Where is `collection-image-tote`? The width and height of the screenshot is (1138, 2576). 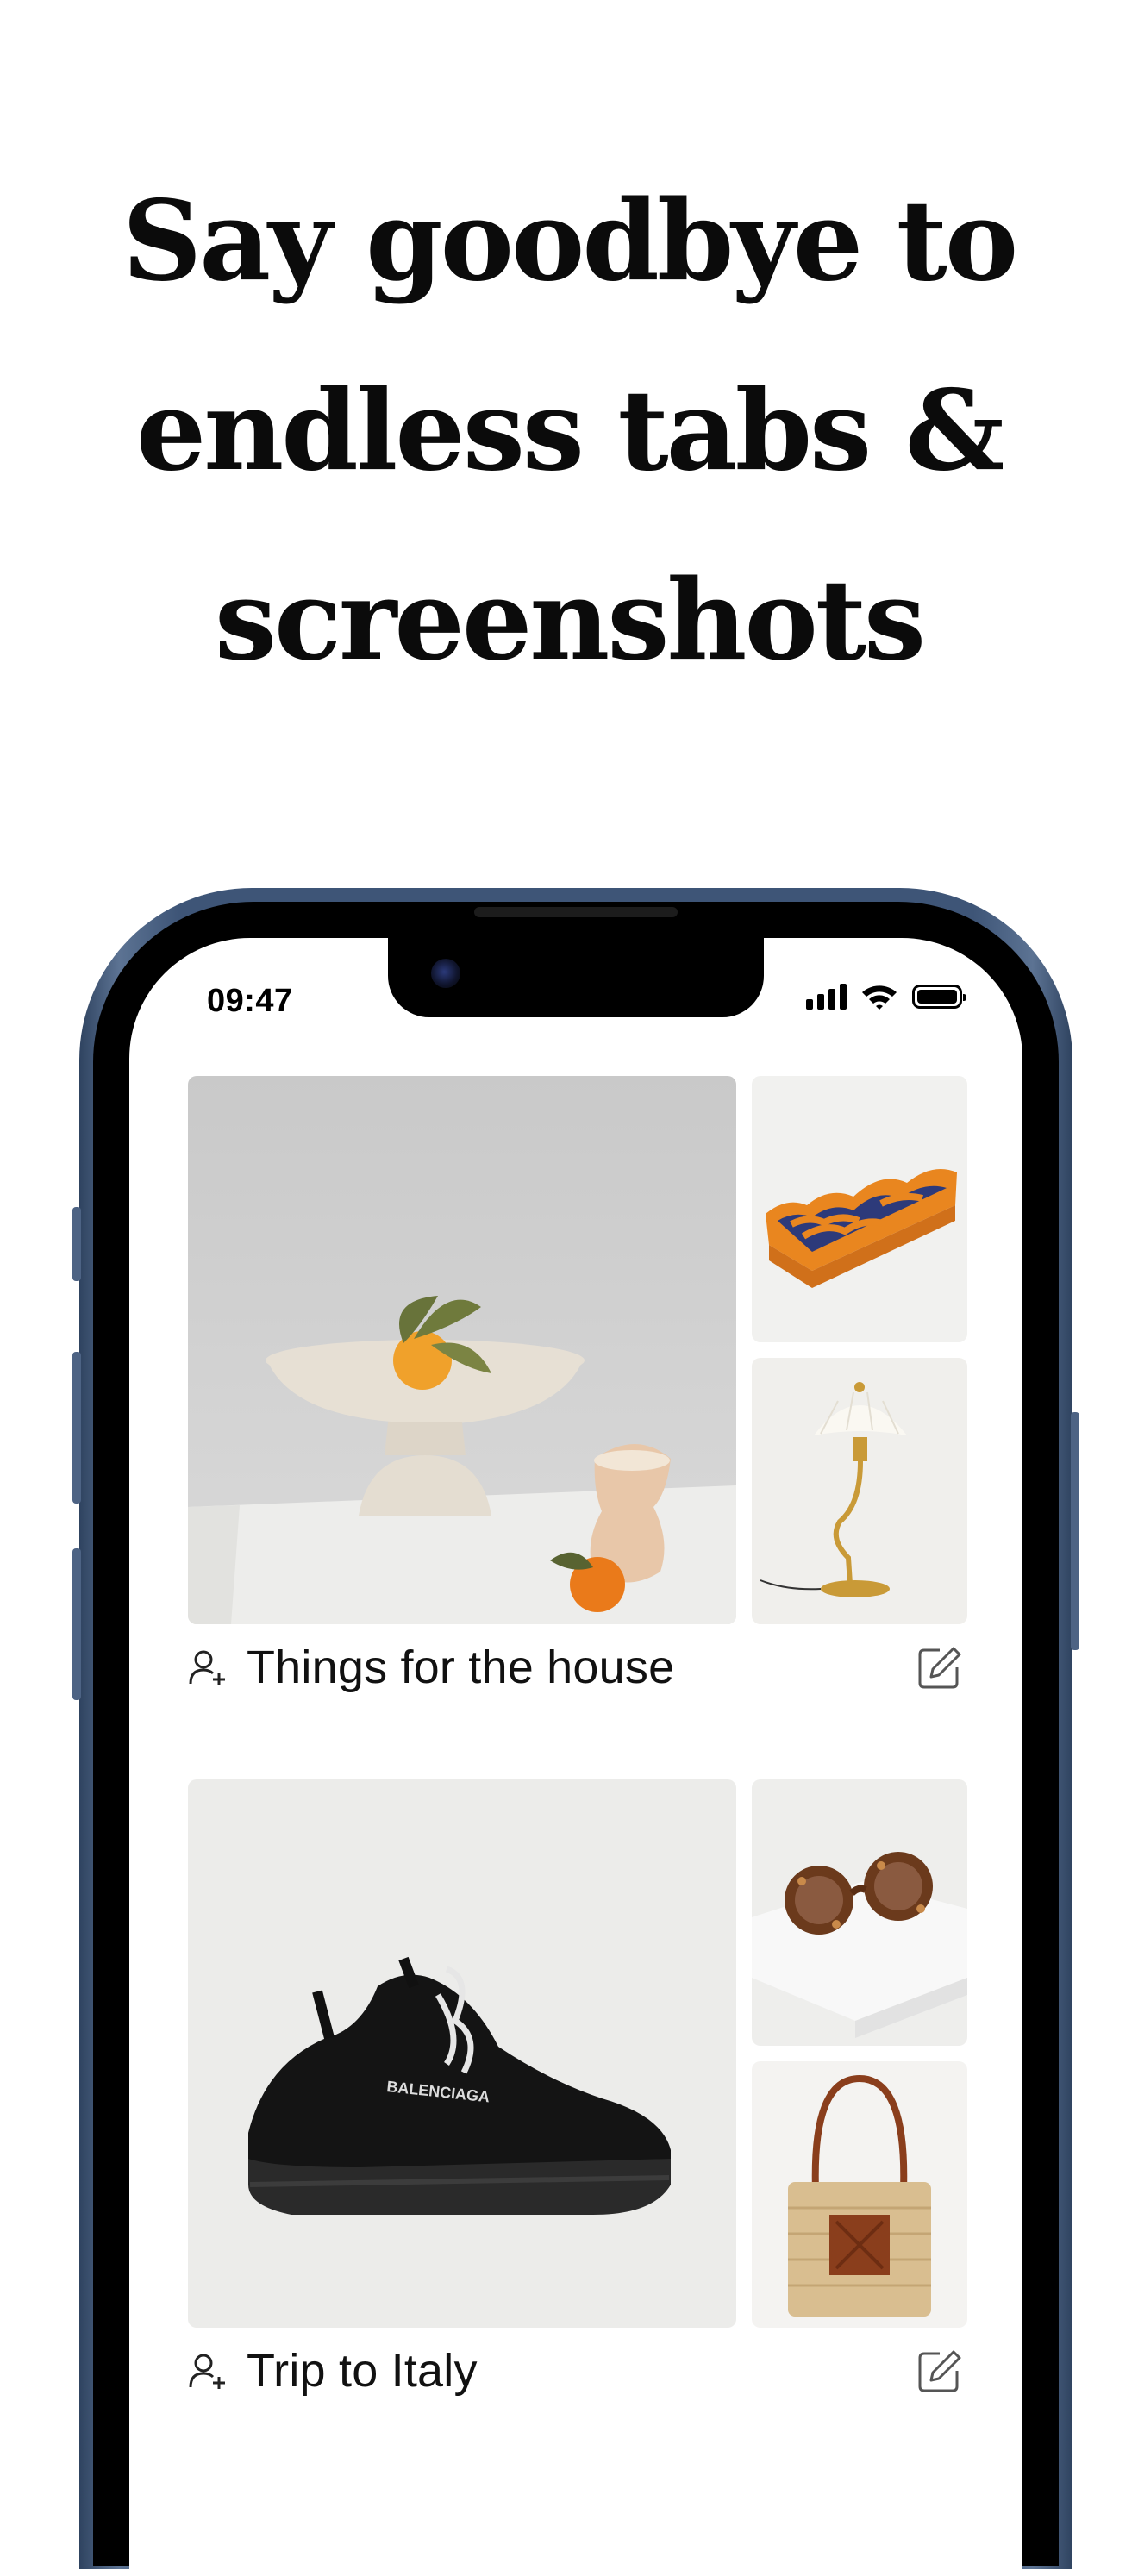 collection-image-tote is located at coordinates (859, 2194).